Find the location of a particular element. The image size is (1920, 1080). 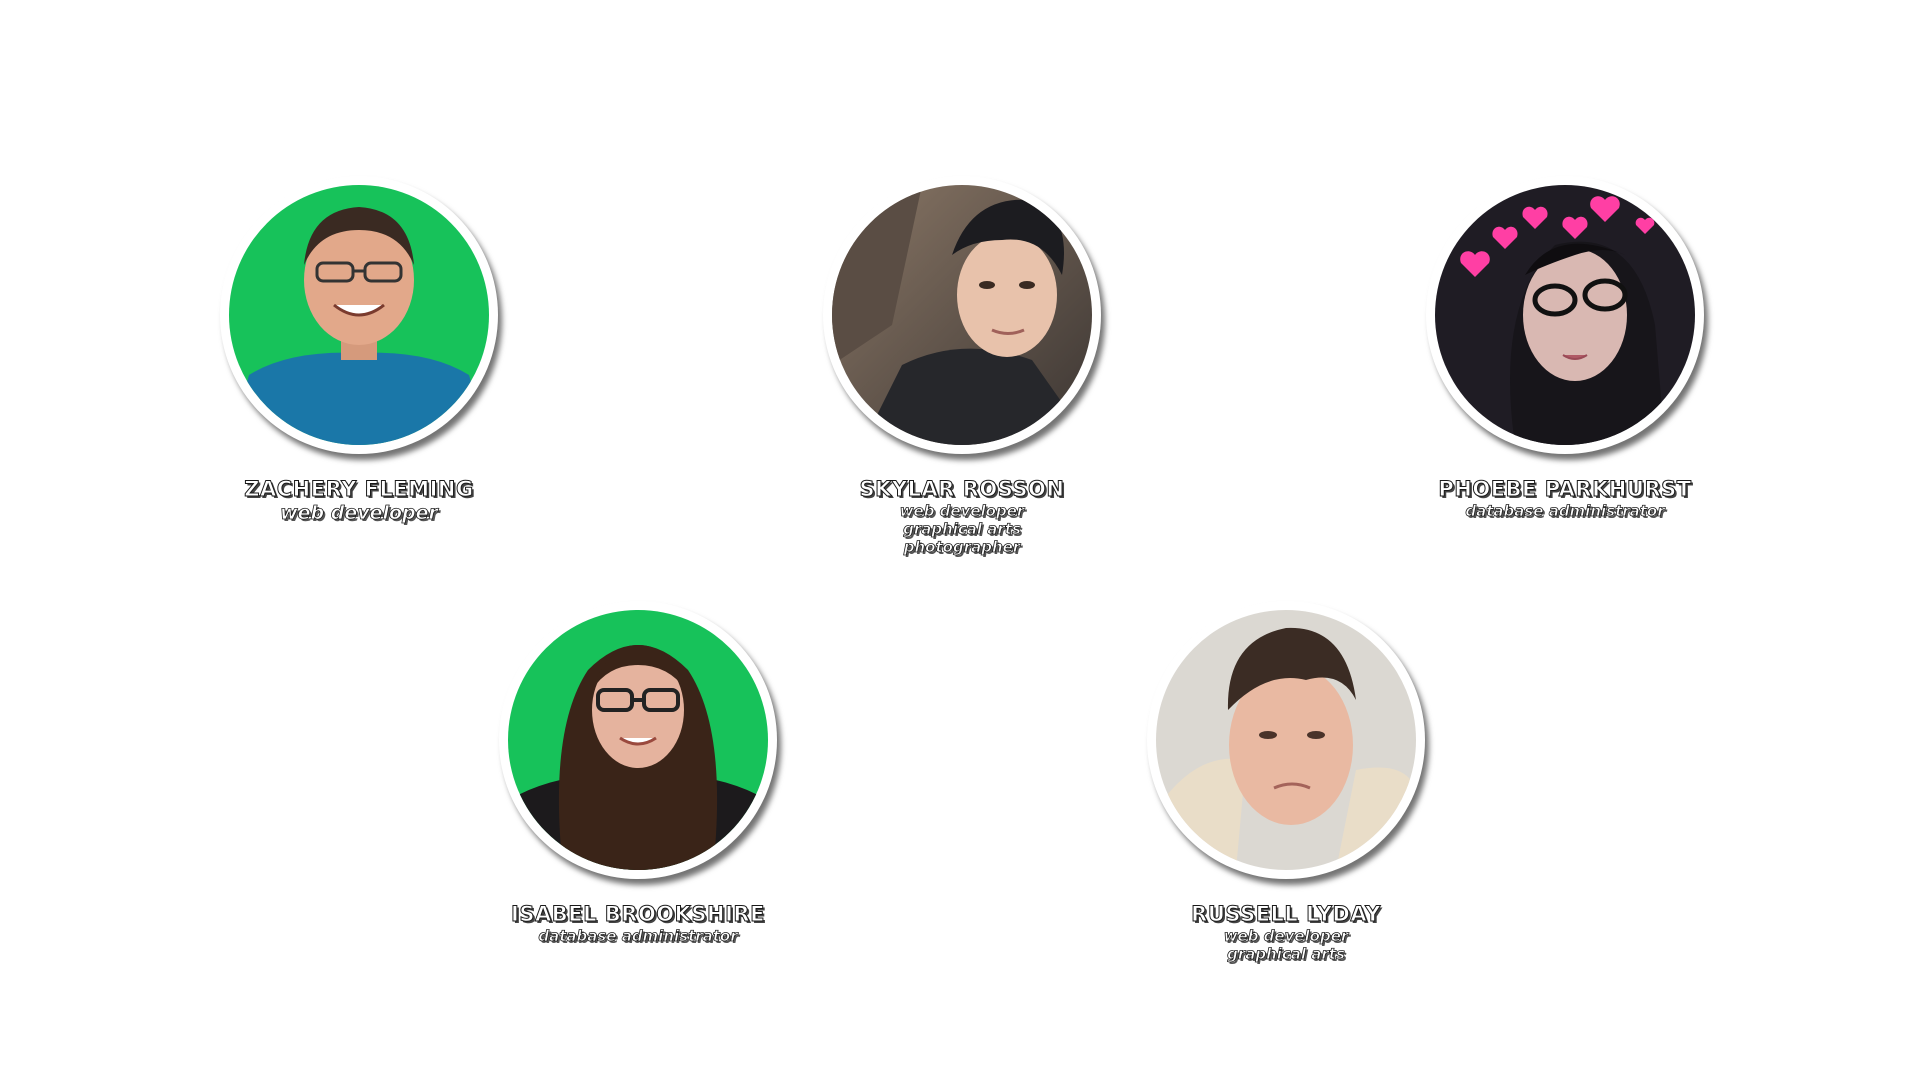

member-roles: web developer graphical arts is located at coordinates (1286, 945).